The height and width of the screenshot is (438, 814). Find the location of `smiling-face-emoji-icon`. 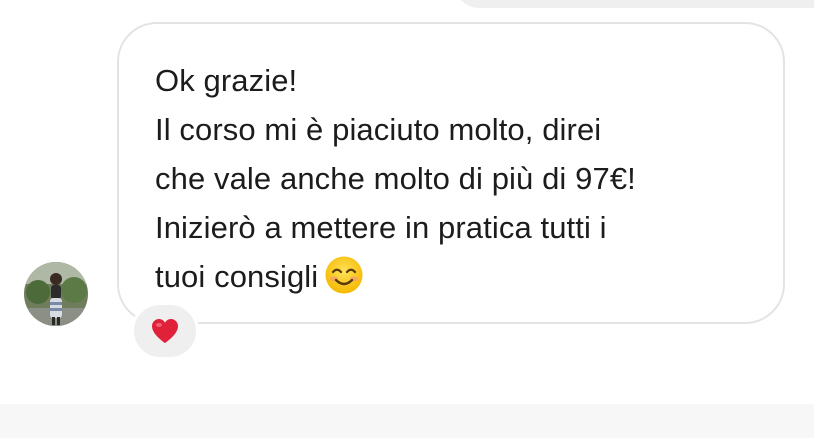

smiling-face-emoji-icon is located at coordinates (344, 282).